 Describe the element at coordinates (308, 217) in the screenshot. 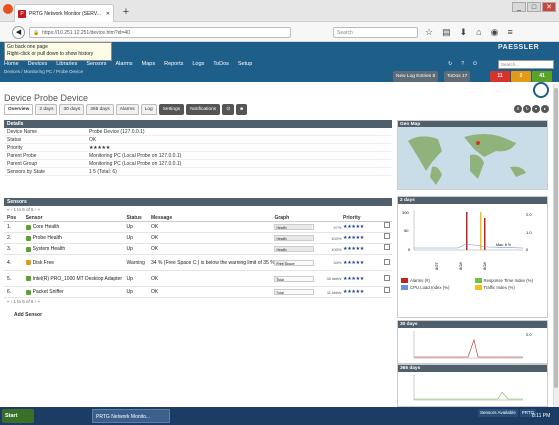

I see `column-header-graph: Graph` at that location.